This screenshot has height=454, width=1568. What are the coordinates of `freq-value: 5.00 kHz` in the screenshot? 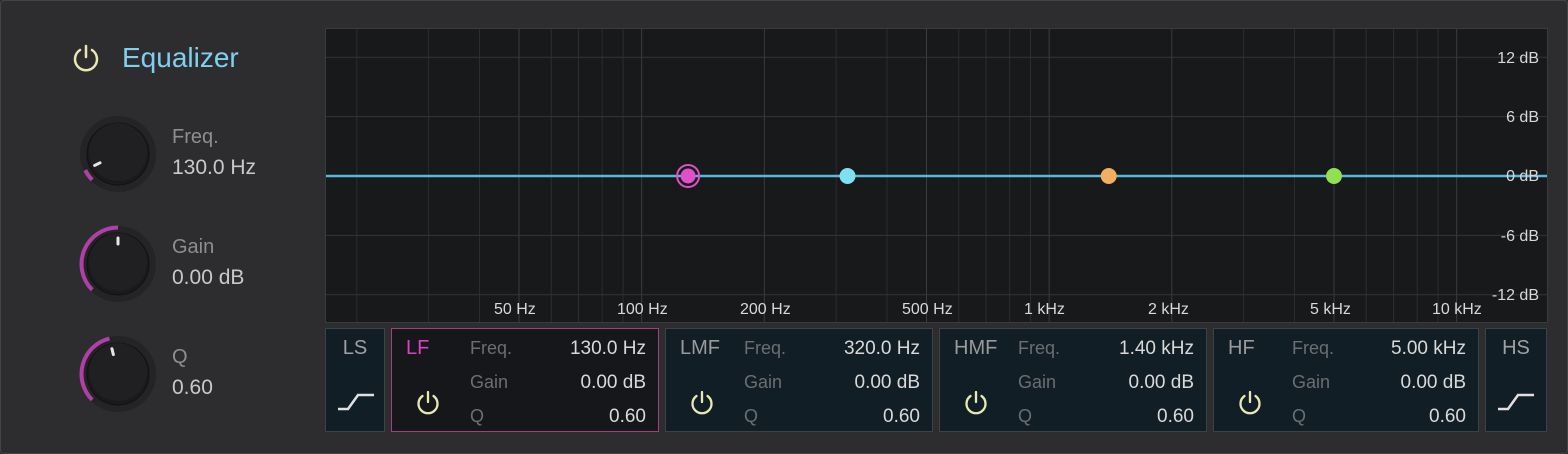 It's located at (1428, 349).